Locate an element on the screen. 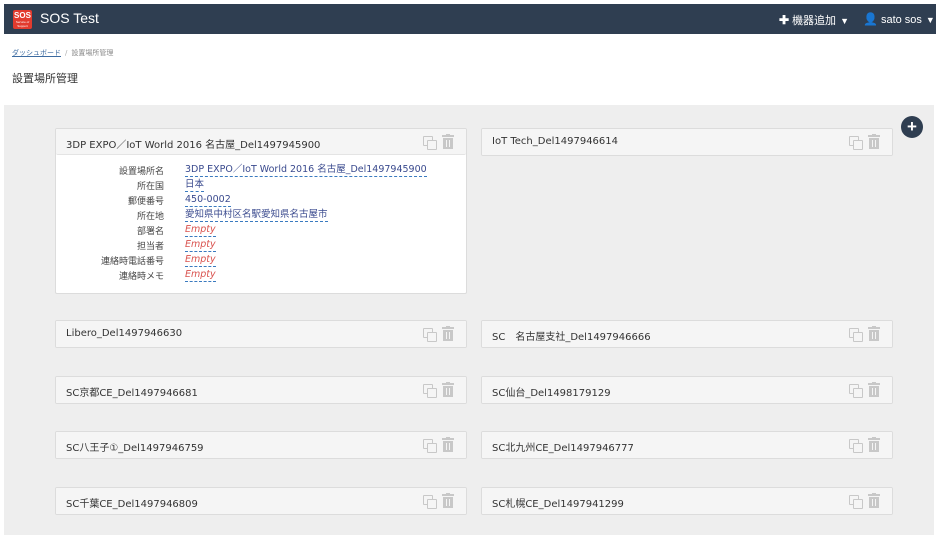 This screenshot has width=936, height=535. breadcrumb: ダッシュボード / 設置場所管理 is located at coordinates (62, 53).